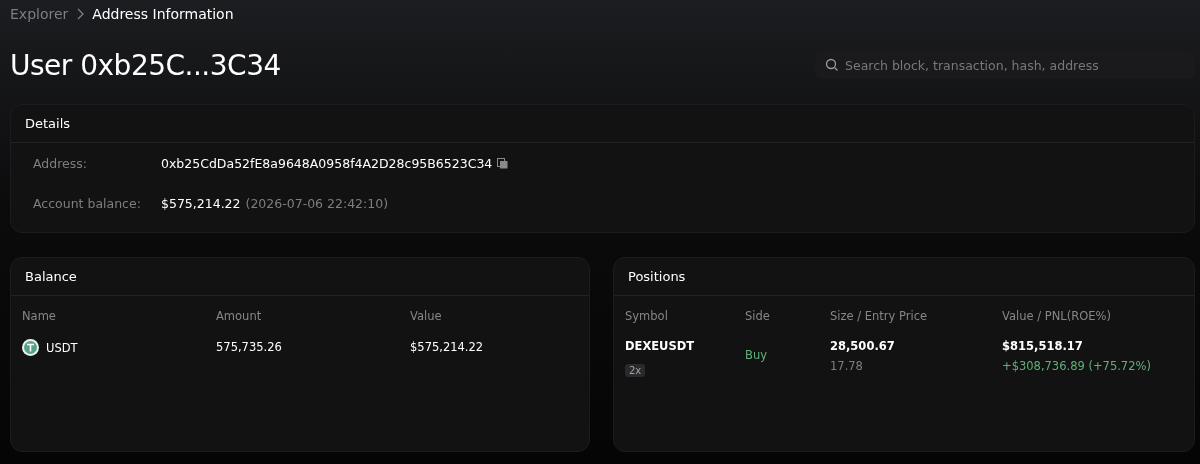  What do you see at coordinates (447, 347) in the screenshot?
I see `table-cell: $575,214.22` at bounding box center [447, 347].